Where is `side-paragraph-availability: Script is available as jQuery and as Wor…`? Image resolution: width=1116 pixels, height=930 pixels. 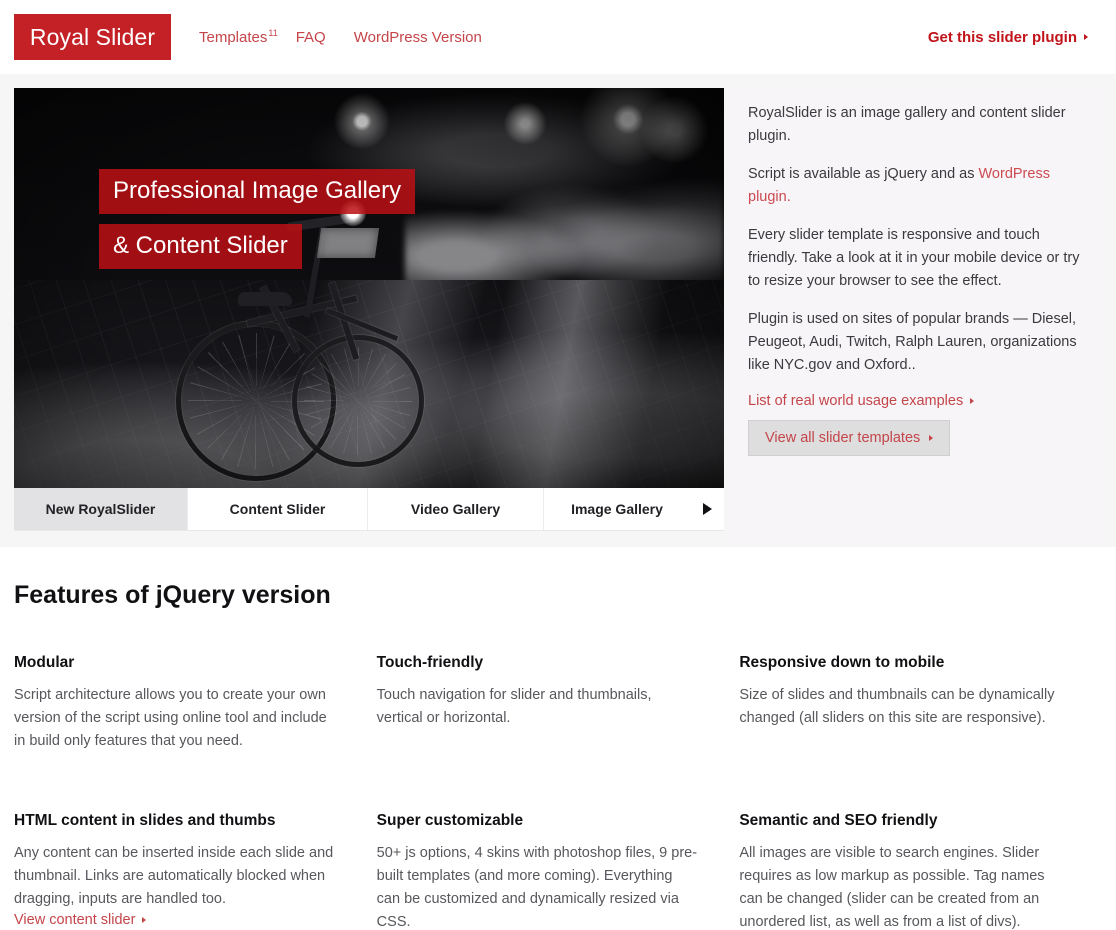
side-paragraph-availability: Script is available as jQuery and as Wor… is located at coordinates (914, 186).